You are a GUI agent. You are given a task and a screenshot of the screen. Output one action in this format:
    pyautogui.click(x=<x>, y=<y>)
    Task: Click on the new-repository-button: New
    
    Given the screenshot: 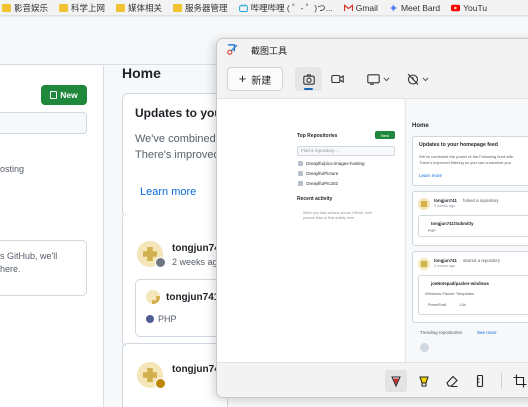 What is the action you would take?
    pyautogui.click(x=64, y=95)
    